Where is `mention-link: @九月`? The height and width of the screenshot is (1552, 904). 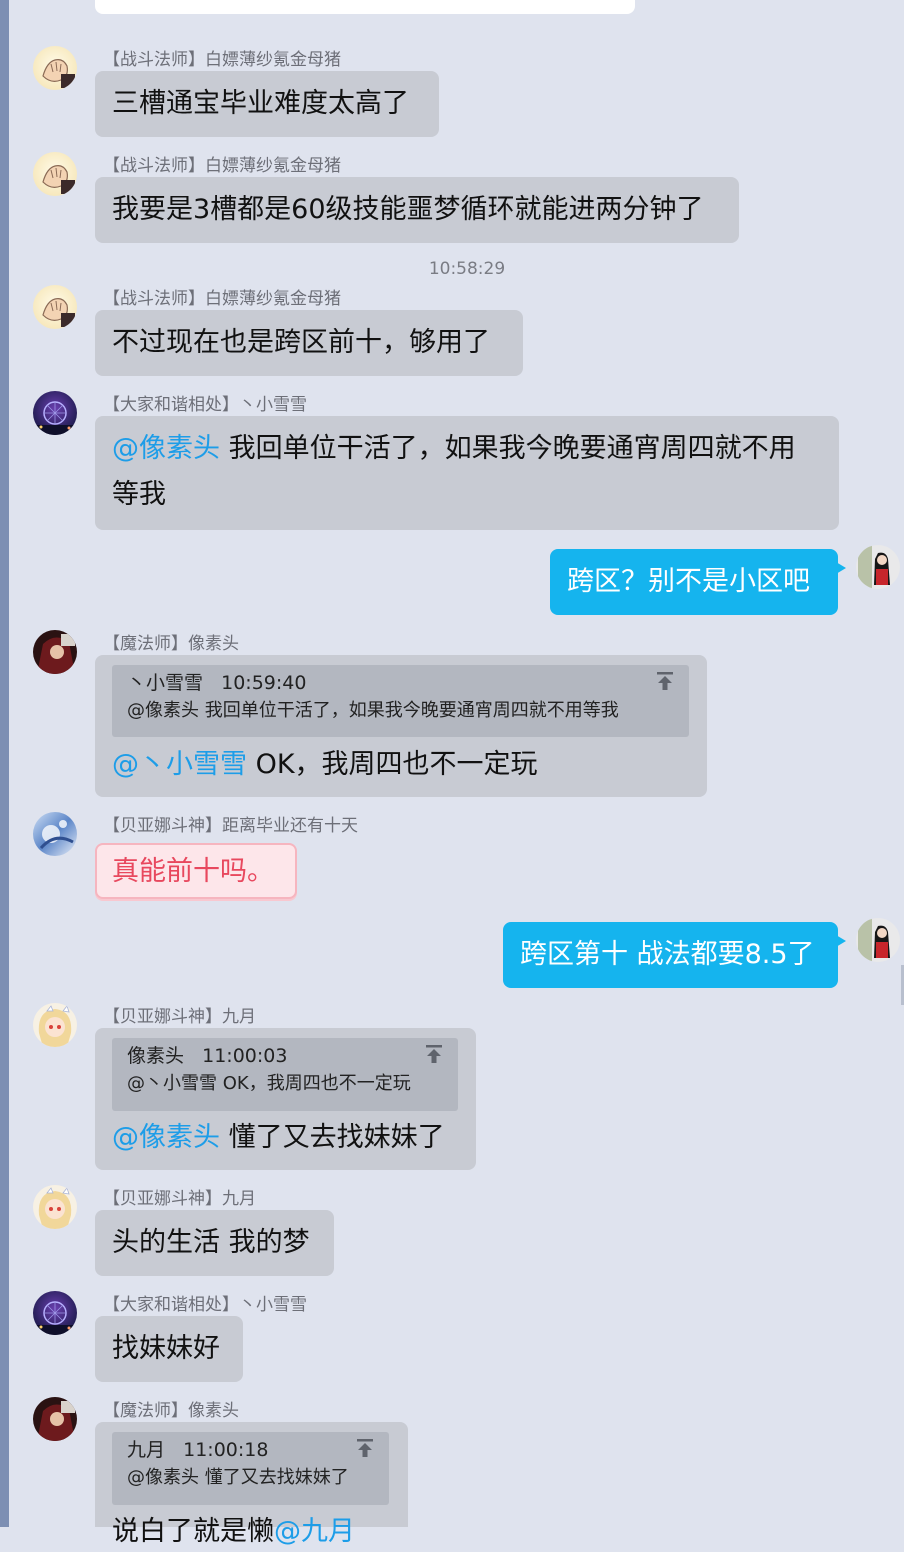 mention-link: @九月 is located at coordinates (314, 1531).